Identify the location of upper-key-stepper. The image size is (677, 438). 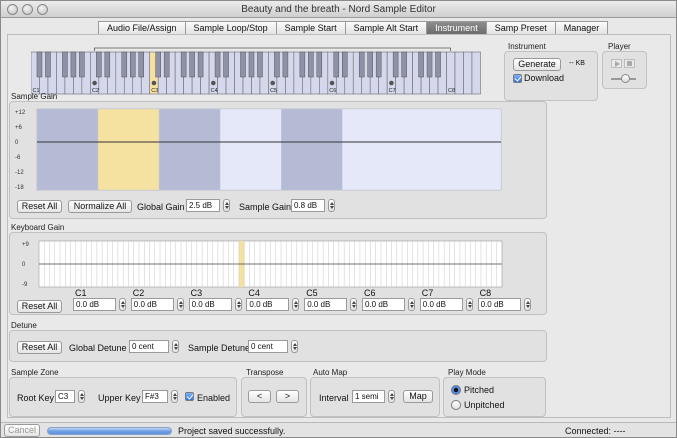
(174, 396).